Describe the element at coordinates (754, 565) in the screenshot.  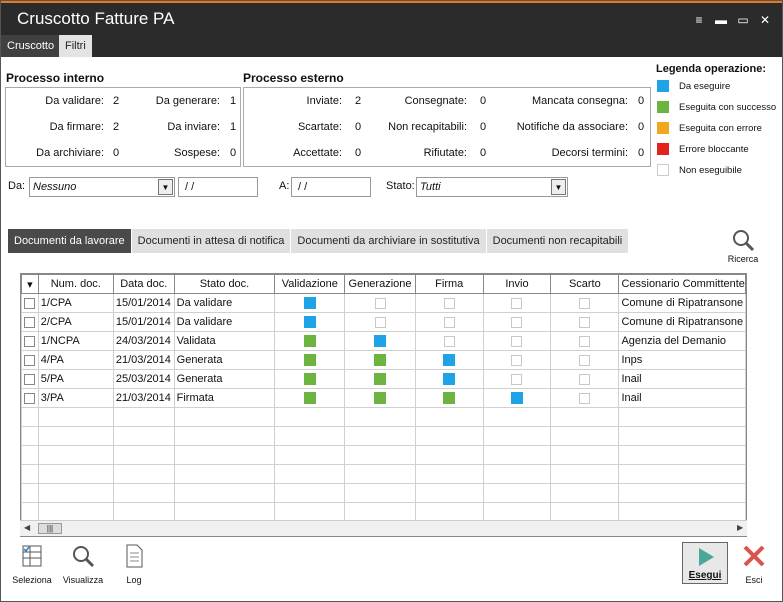
I see `esci-button: Esci` at that location.